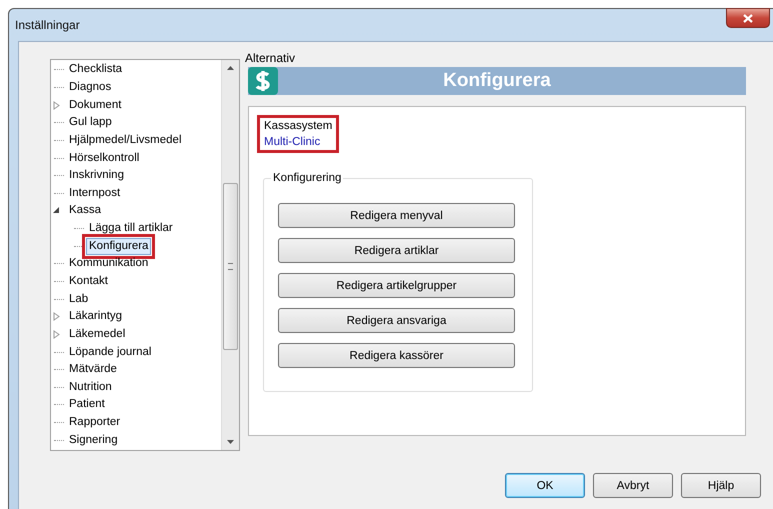 The height and width of the screenshot is (509, 773). Describe the element at coordinates (96, 317) in the screenshot. I see `tree-item: Läkarintyg` at that location.